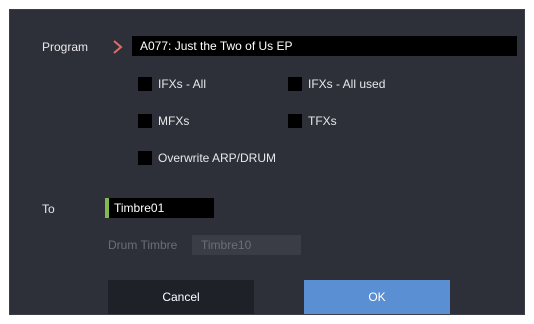 This screenshot has width=534, height=324. Describe the element at coordinates (145, 84) in the screenshot. I see `ifxs-all-checkbox` at that location.